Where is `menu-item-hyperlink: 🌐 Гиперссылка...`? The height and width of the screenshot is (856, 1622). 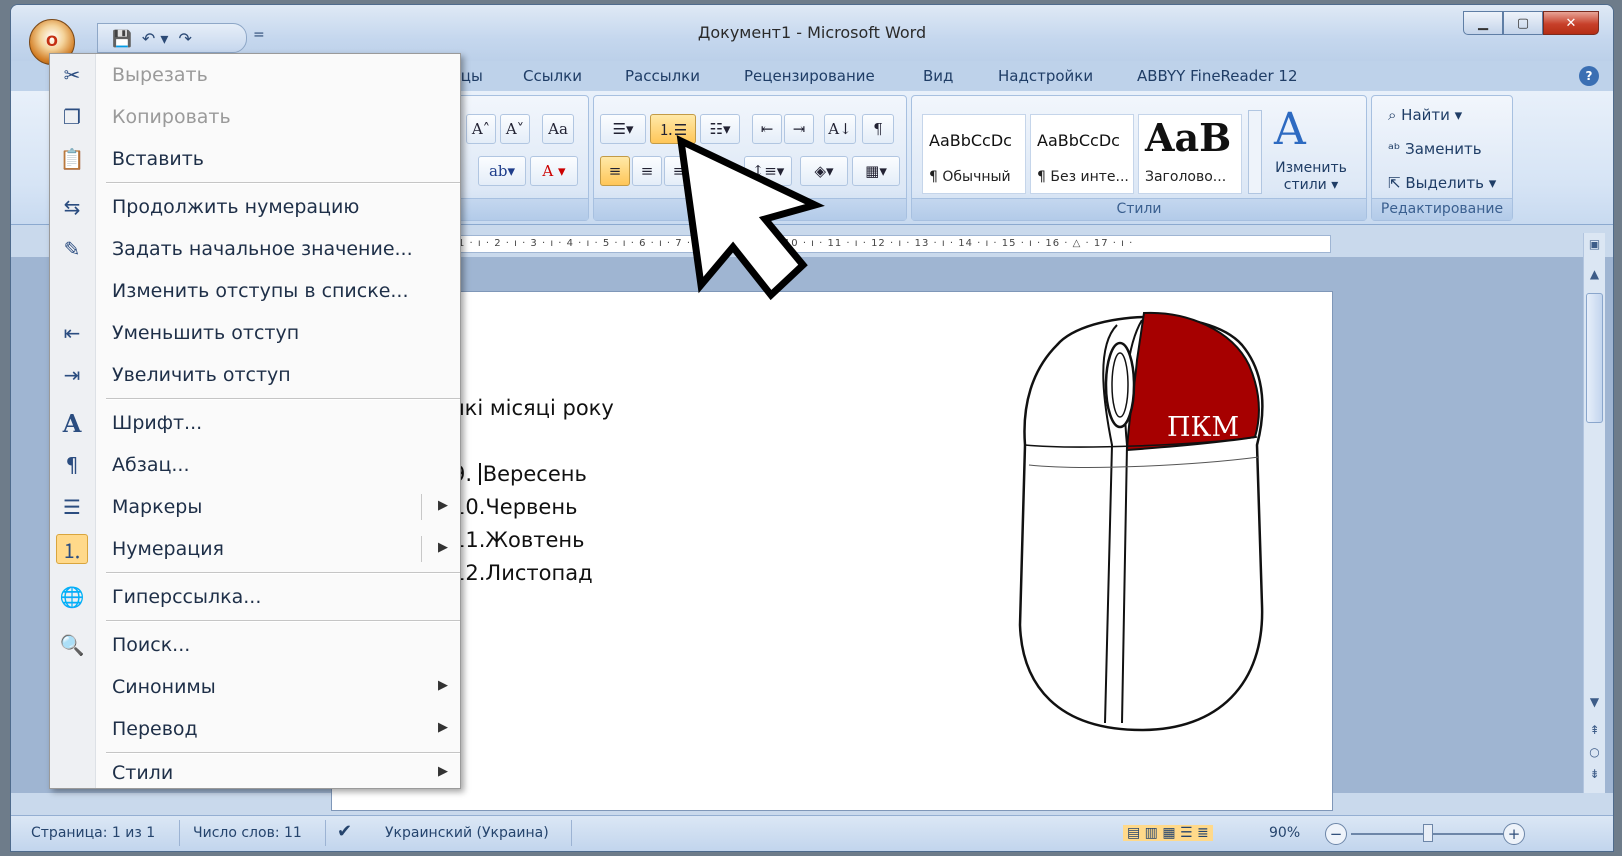
menu-item-hyperlink: 🌐 Гиперссылка... is located at coordinates (255, 597).